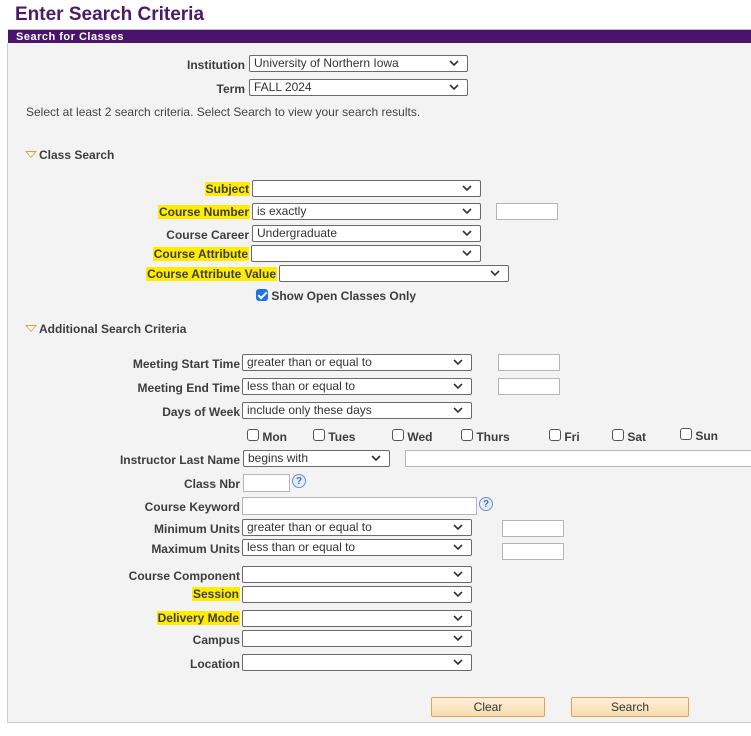 This screenshot has height=736, width=751. I want to click on course-attribute-value-select, so click(394, 273).